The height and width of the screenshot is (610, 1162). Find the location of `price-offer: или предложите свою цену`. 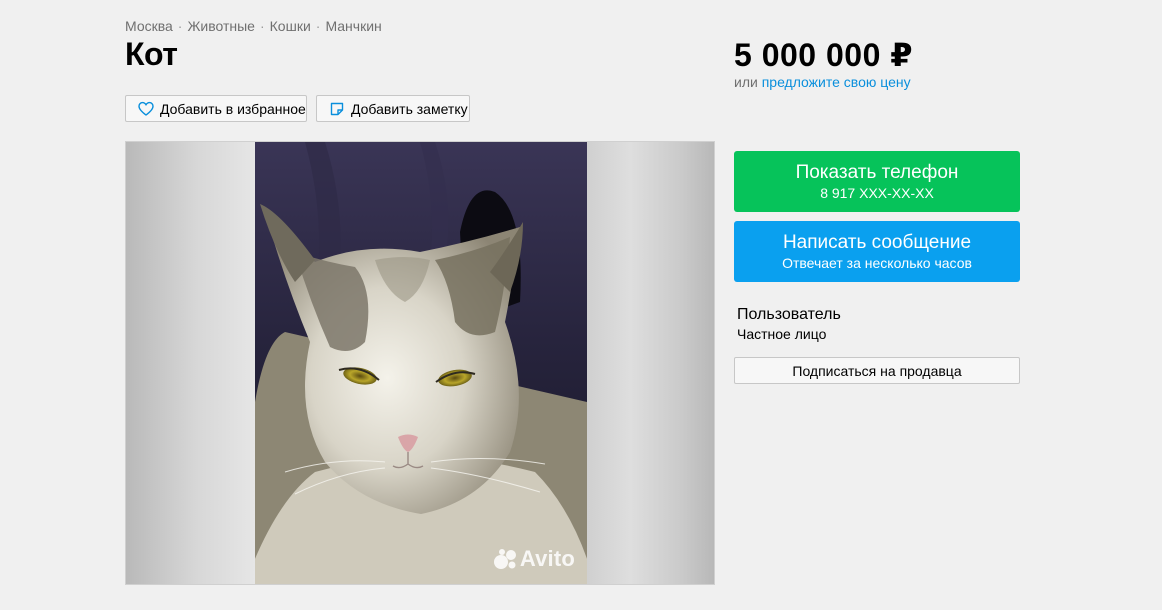

price-offer: или предложите свою цену is located at coordinates (822, 82).